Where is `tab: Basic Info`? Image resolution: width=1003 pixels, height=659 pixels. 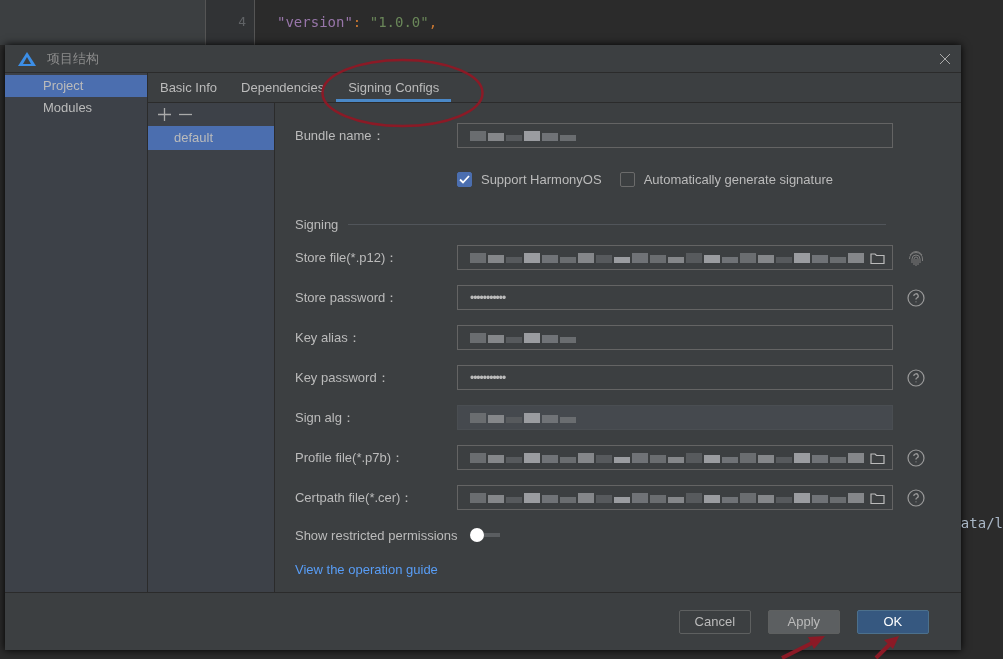
tab: Basic Info is located at coordinates (188, 87).